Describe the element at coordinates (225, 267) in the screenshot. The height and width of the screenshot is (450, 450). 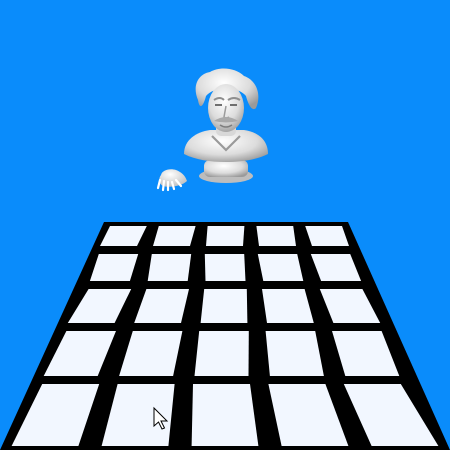
I see `board-tile-r2-c3` at that location.